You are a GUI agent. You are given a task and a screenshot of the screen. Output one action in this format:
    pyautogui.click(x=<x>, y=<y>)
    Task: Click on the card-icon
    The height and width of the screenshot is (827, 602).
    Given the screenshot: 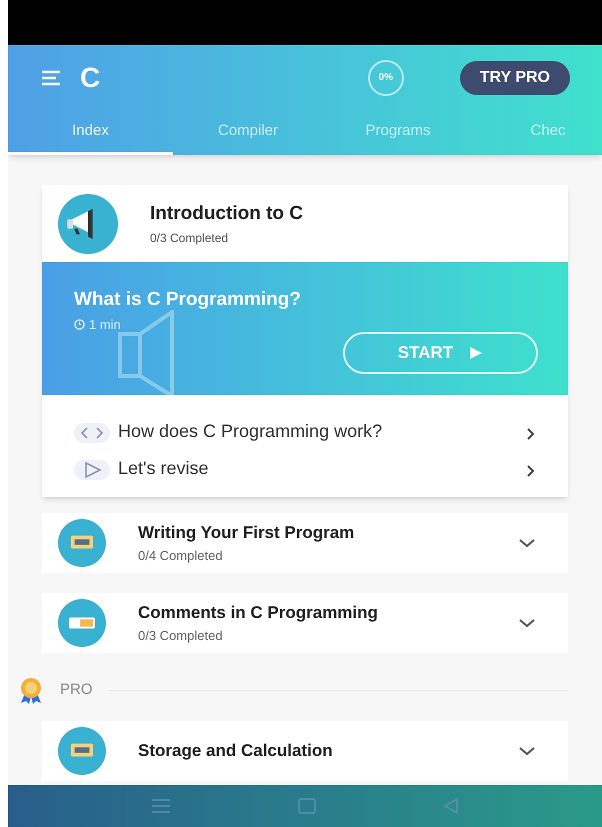 What is the action you would take?
    pyautogui.click(x=82, y=622)
    